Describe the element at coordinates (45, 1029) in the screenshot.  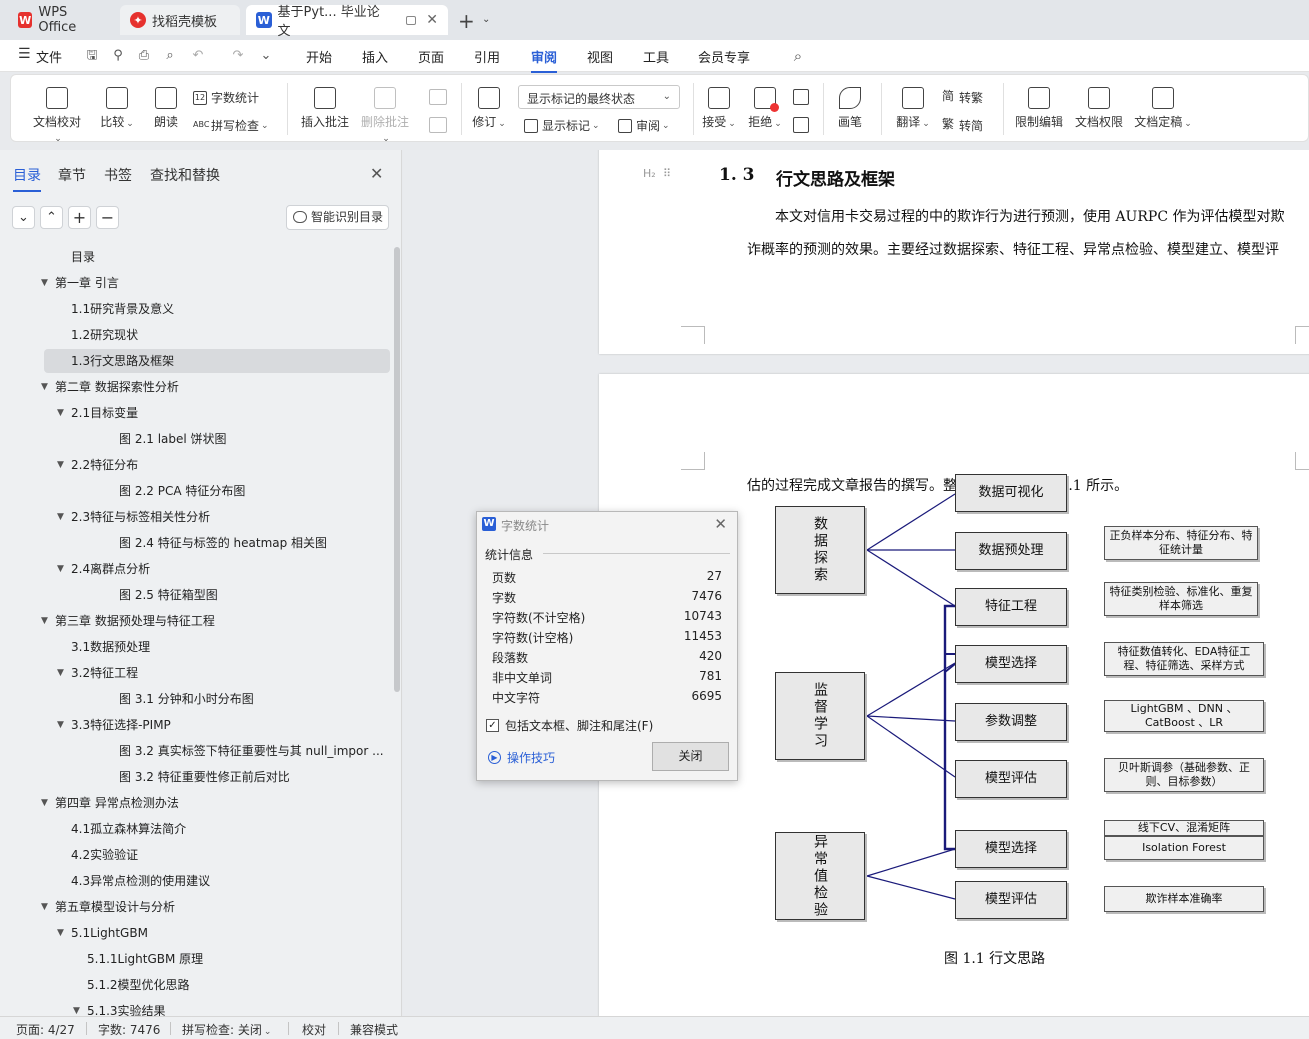
I see `status-page: 页面: 4/27` at that location.